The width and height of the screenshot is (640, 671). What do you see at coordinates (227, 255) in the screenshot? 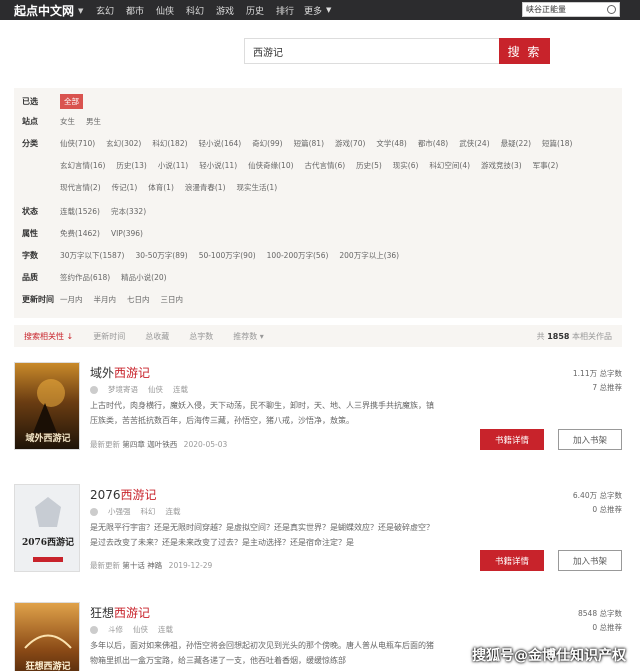
I see `filter-option: 50-100万字(90)` at bounding box center [227, 255].